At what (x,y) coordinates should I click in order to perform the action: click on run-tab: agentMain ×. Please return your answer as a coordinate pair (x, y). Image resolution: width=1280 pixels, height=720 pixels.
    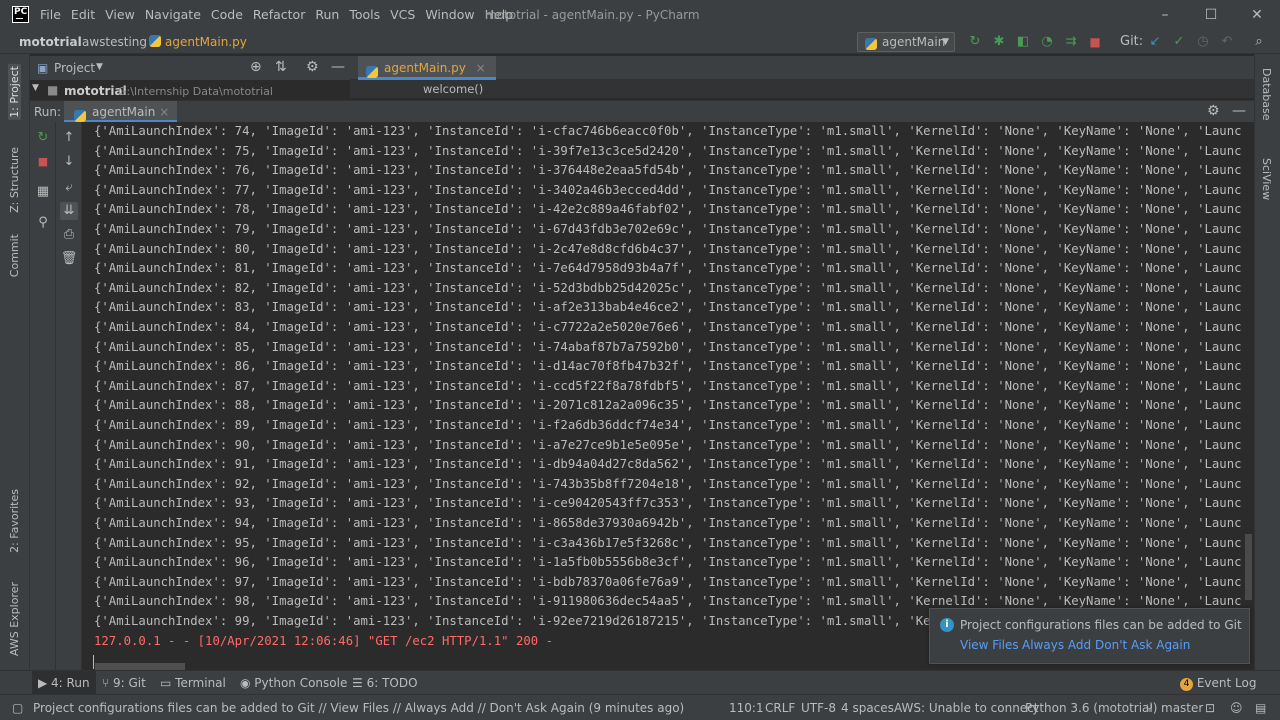
    Looking at the image, I should click on (121, 112).